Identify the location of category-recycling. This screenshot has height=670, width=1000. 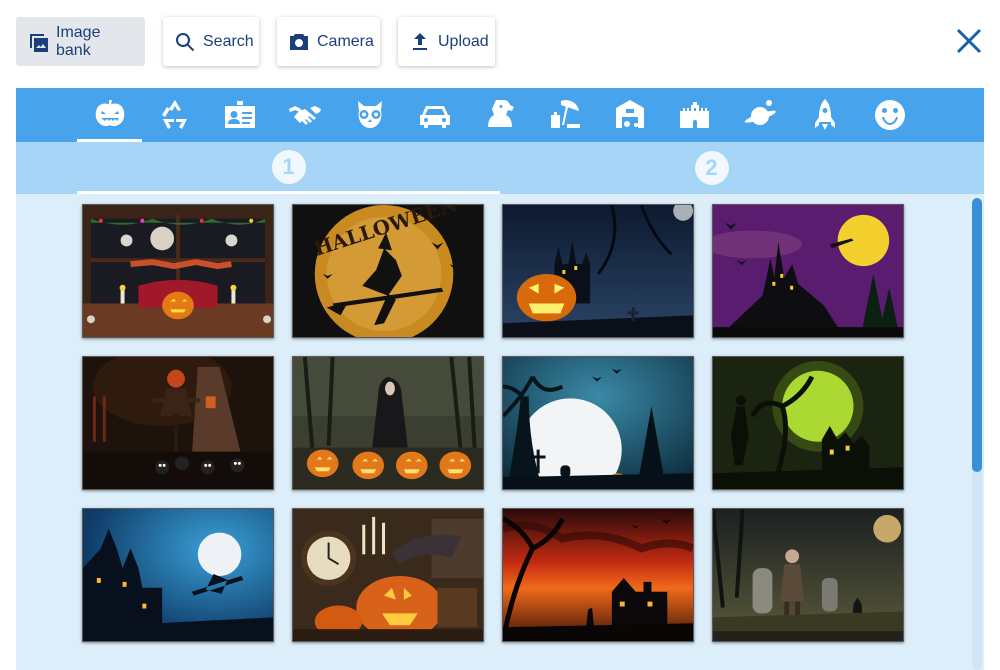
(174, 115).